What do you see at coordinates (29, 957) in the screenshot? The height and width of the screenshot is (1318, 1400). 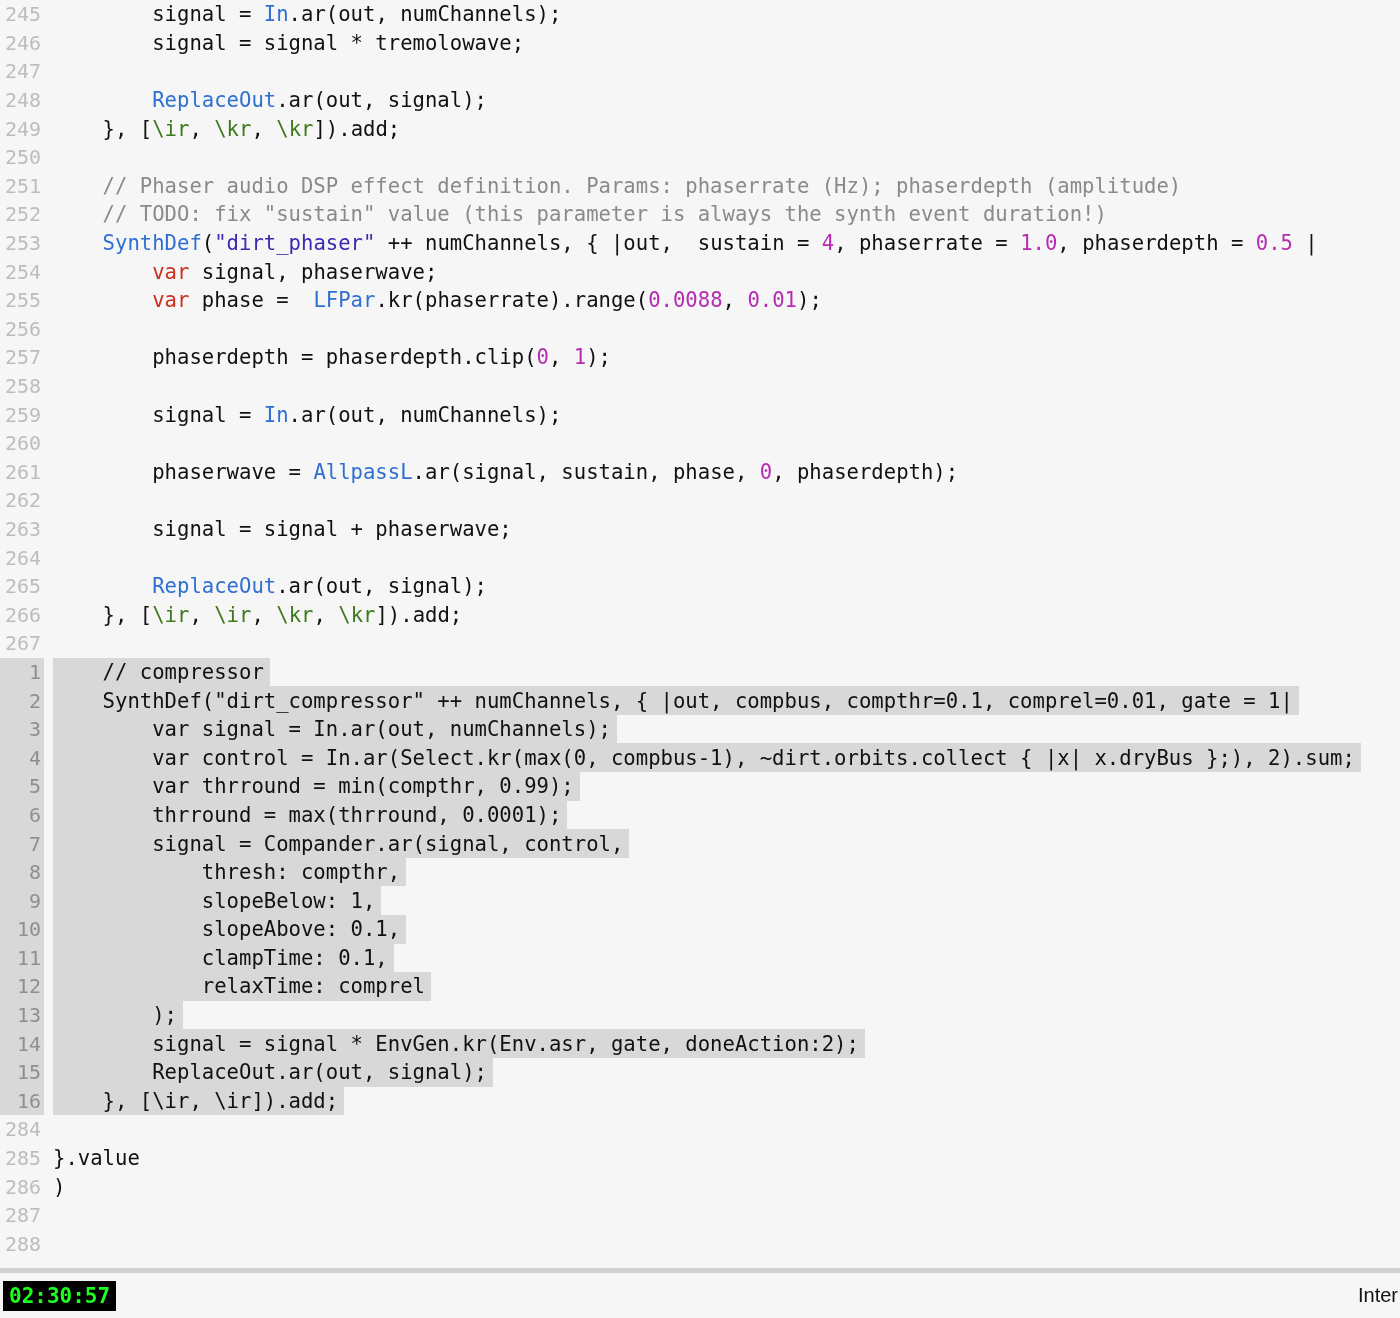 I see `line-number: 11` at bounding box center [29, 957].